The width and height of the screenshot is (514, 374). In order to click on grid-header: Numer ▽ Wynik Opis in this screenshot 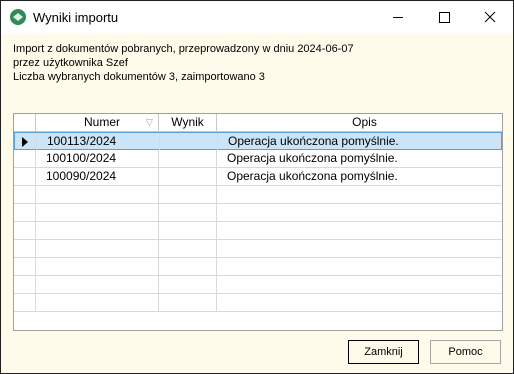, I will do `click(258, 123)`.